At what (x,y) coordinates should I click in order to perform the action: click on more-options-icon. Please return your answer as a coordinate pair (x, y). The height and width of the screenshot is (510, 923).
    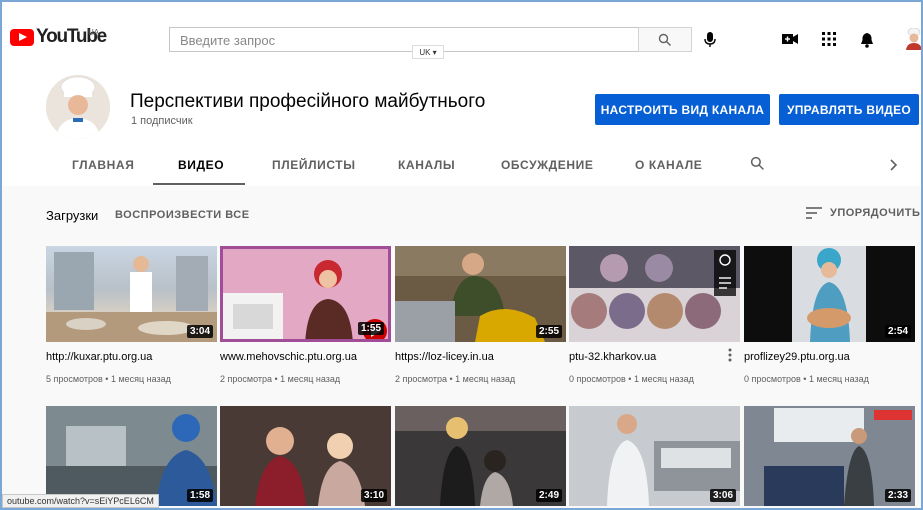
    Looking at the image, I should click on (730, 355).